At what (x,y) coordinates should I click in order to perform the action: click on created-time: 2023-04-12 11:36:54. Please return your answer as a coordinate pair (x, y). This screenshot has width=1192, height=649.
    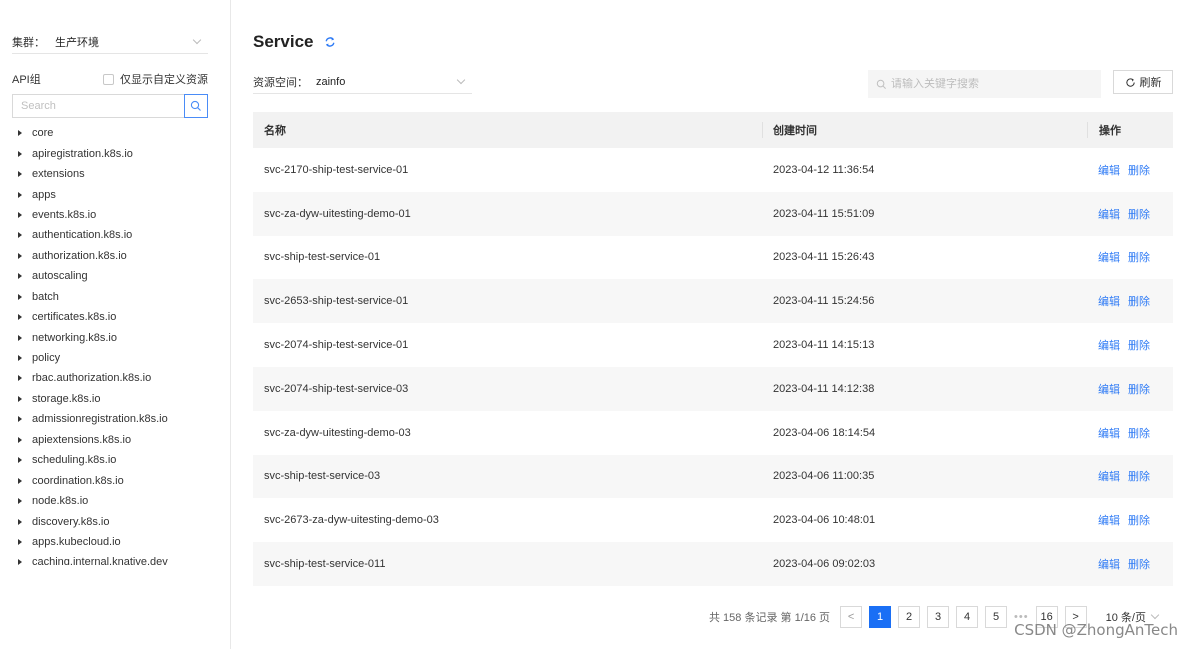
    Looking at the image, I should click on (824, 169).